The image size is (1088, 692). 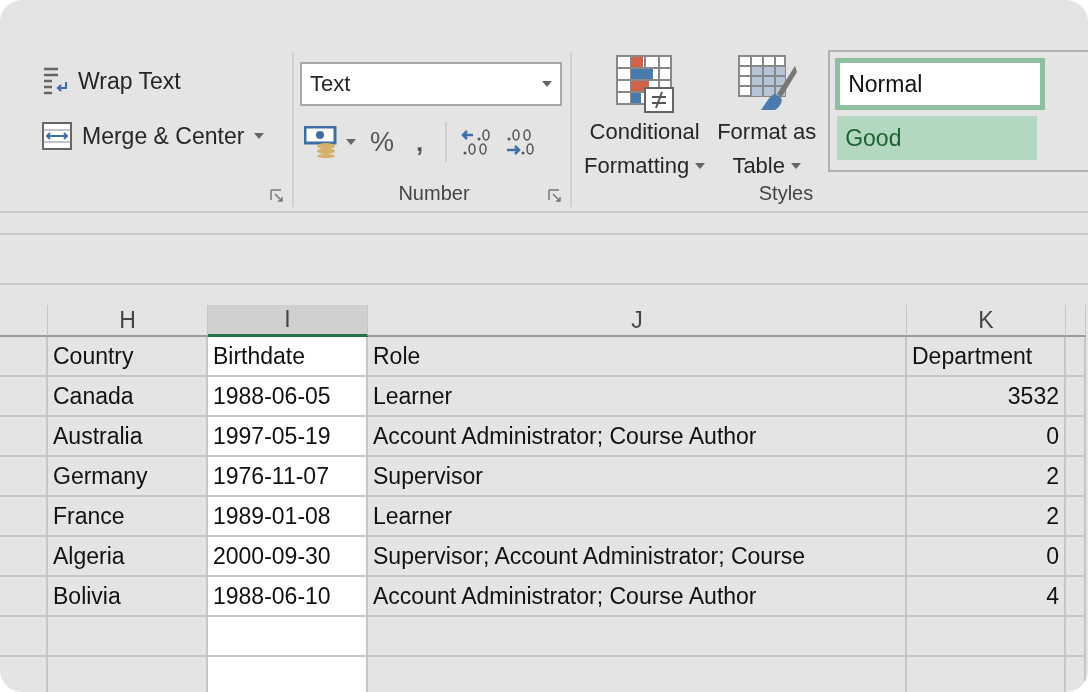 What do you see at coordinates (520, 142) in the screenshot?
I see `decrease-decimal-icon` at bounding box center [520, 142].